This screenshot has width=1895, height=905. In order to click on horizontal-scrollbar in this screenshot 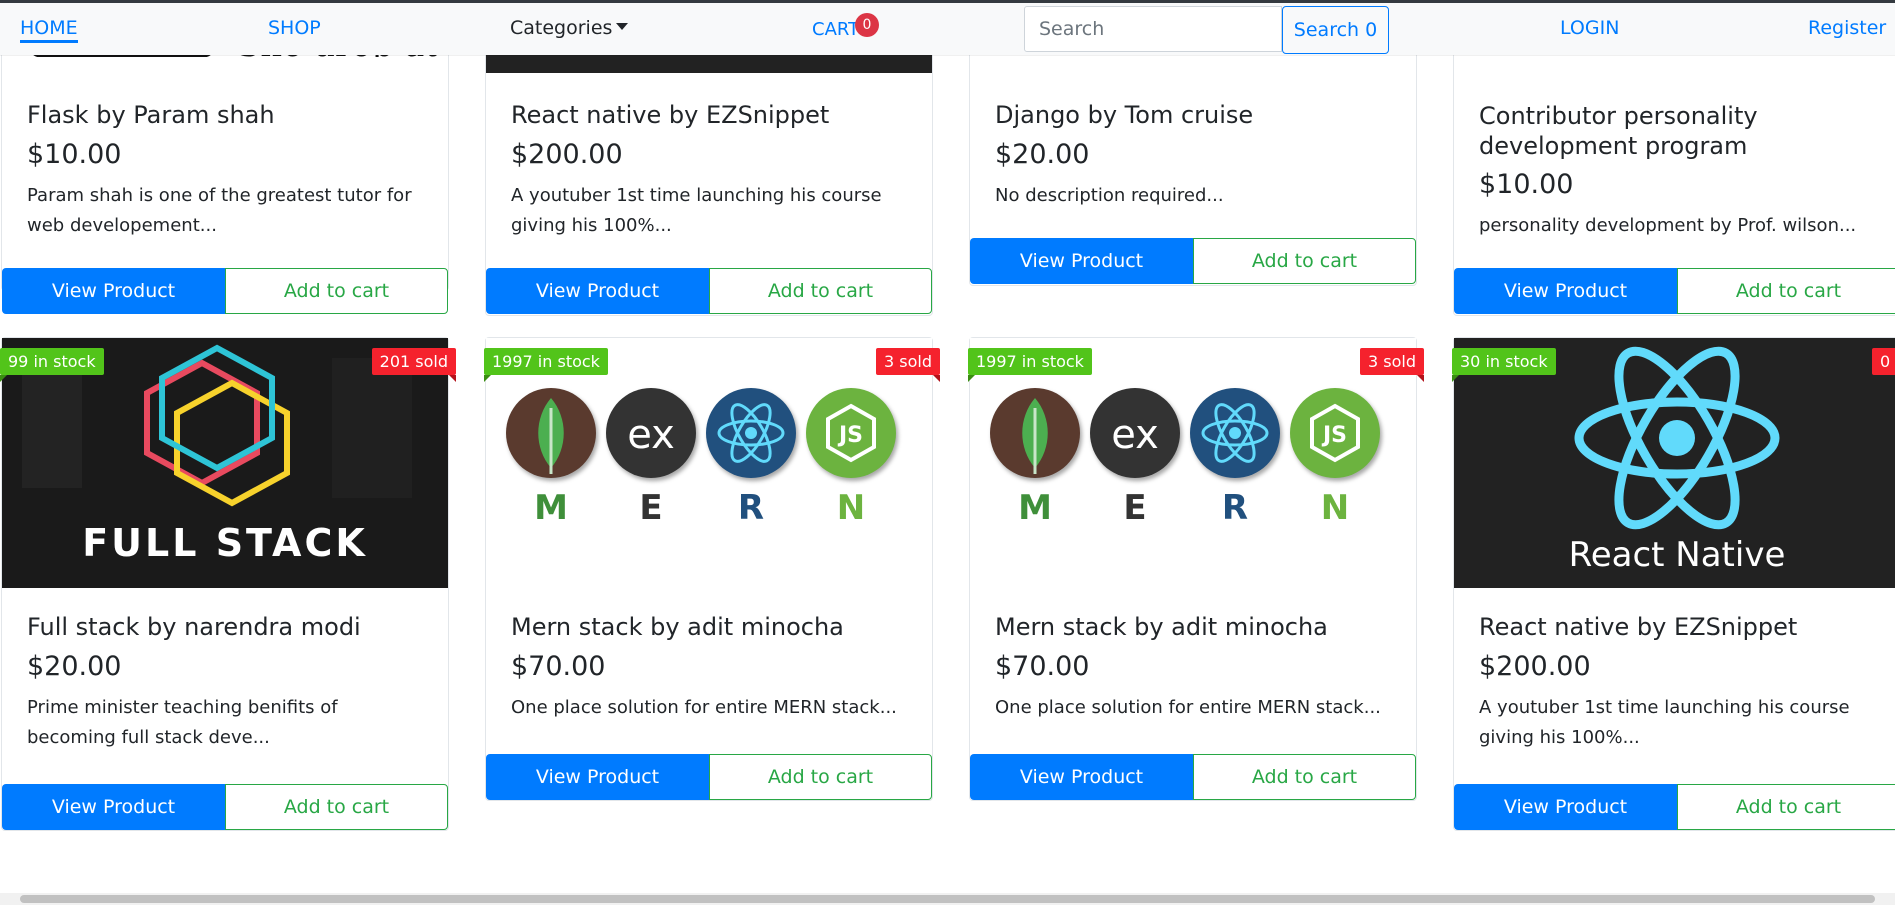, I will do `click(947, 899)`.